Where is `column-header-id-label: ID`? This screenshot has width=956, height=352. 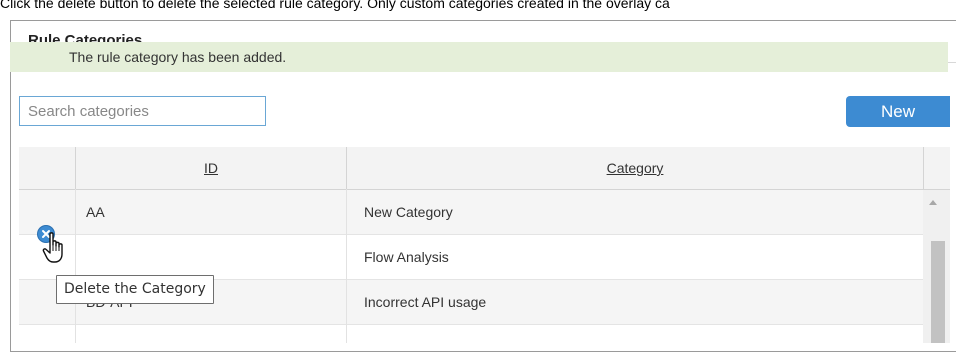 column-header-id-label: ID is located at coordinates (211, 168).